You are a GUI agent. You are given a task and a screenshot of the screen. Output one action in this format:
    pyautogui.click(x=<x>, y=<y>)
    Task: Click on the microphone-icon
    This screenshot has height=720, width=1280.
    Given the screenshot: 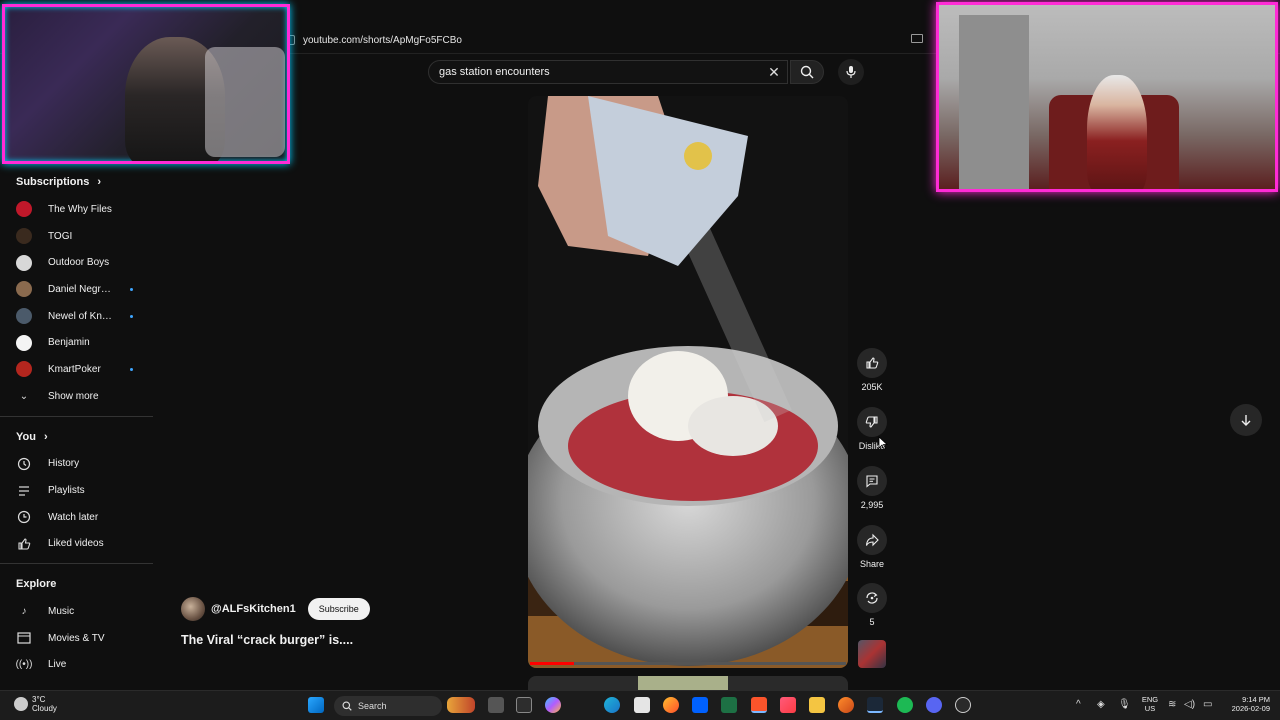 What is the action you would take?
    pyautogui.click(x=851, y=72)
    